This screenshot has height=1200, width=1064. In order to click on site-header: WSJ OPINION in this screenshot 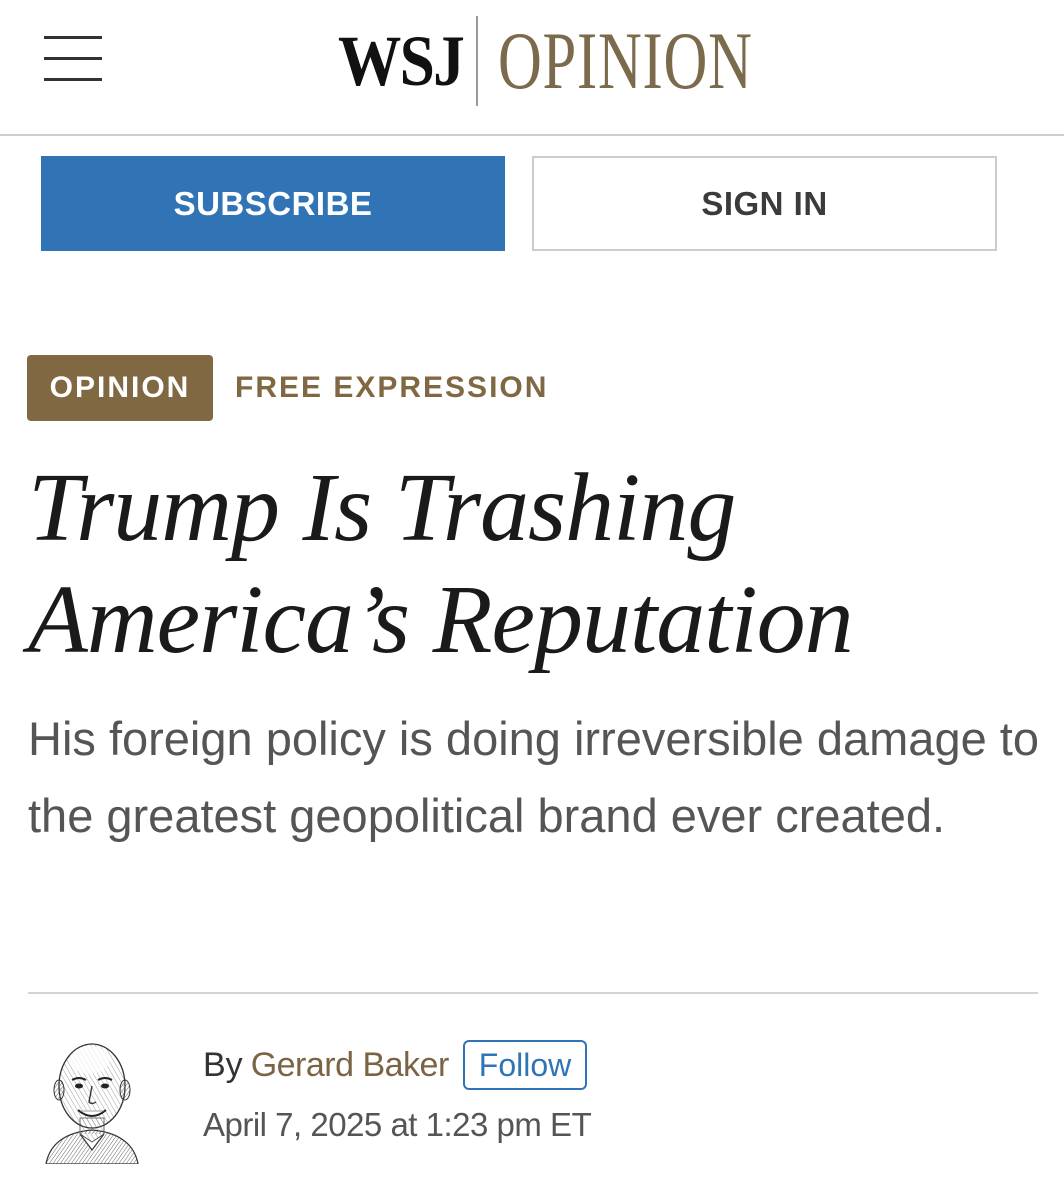, I will do `click(532, 68)`.